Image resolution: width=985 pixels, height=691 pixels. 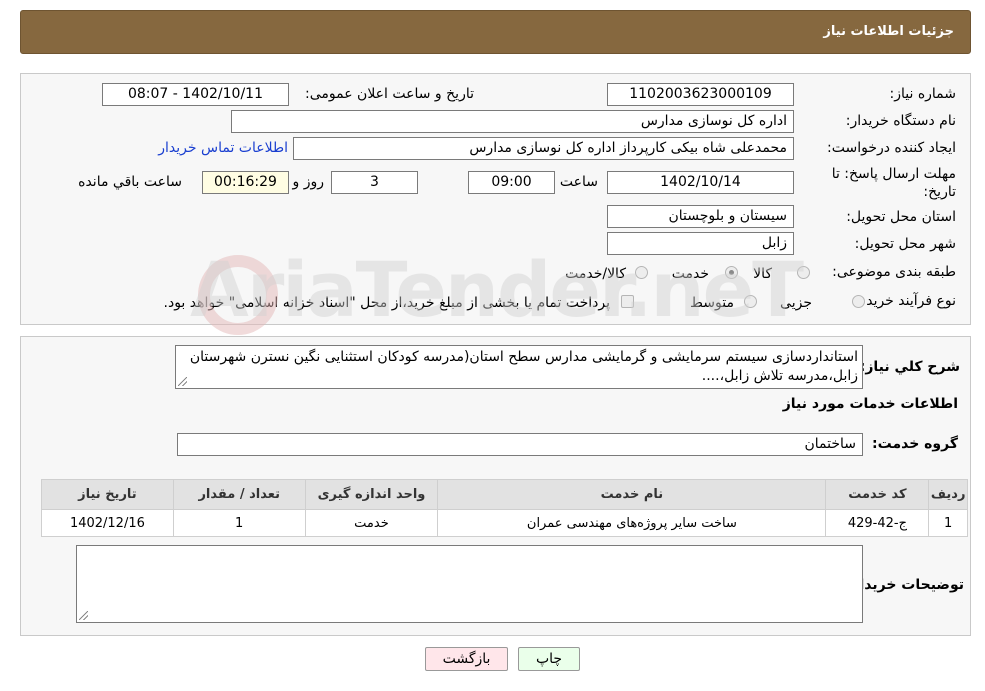 What do you see at coordinates (731, 272) in the screenshot?
I see `category-radio-service` at bounding box center [731, 272].